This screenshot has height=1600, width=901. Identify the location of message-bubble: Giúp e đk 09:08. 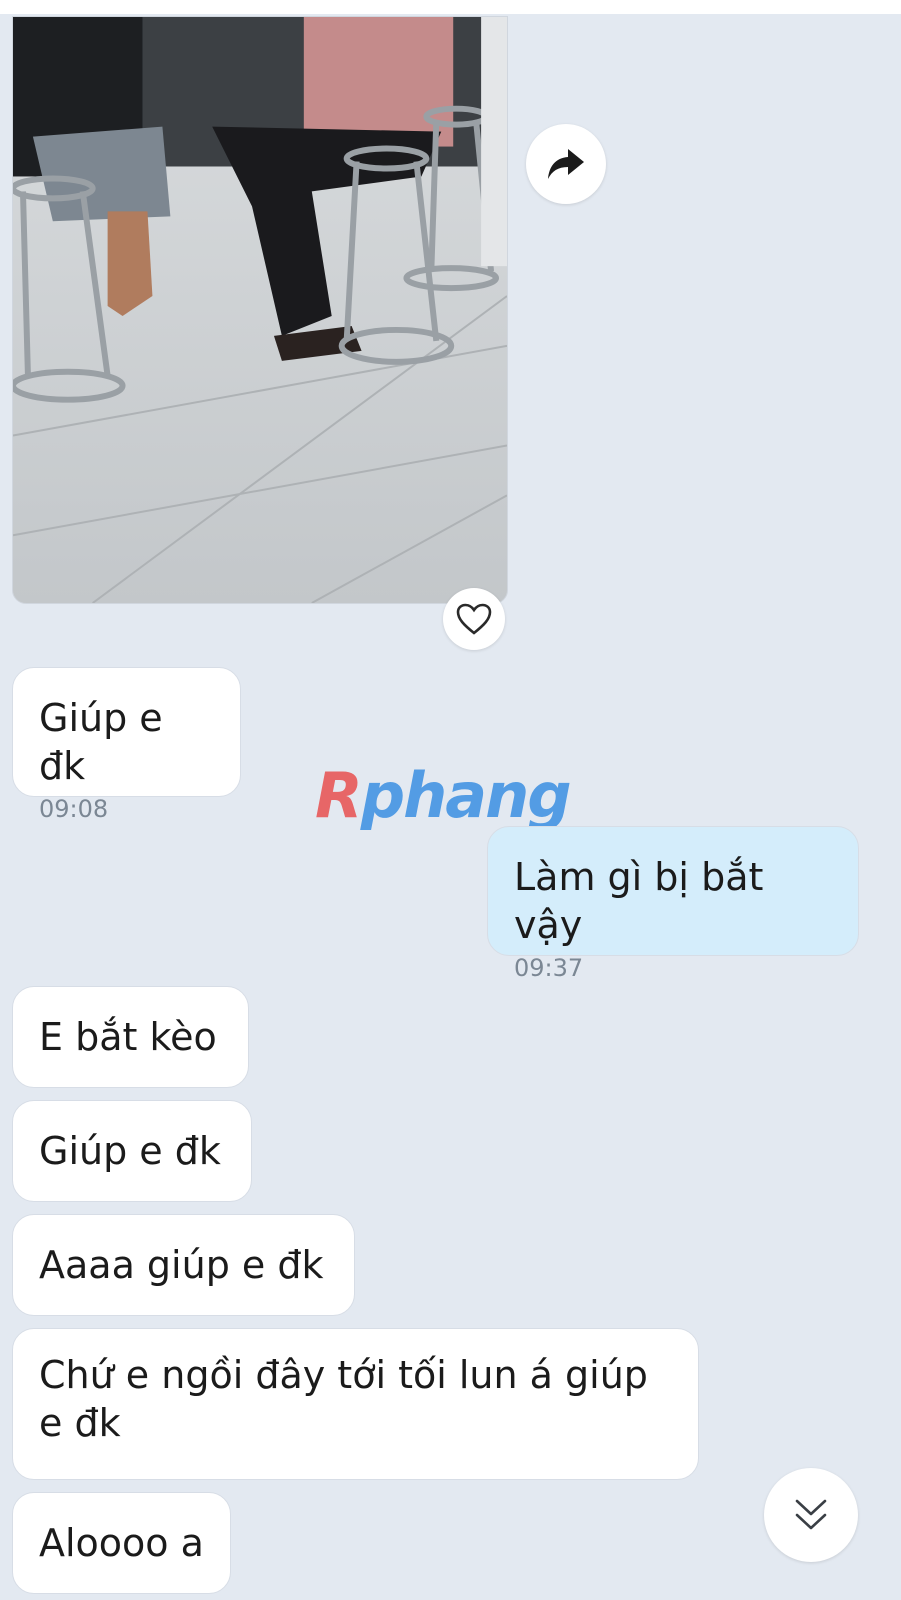
(126, 745).